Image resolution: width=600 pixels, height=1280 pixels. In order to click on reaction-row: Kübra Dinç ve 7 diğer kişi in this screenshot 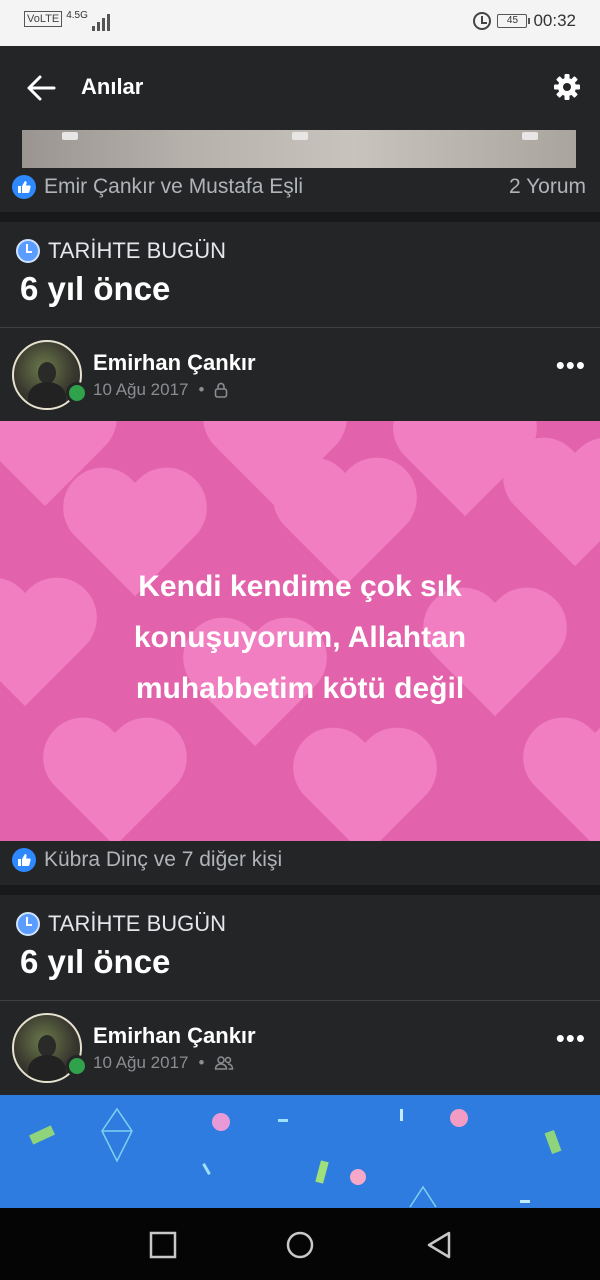, I will do `click(300, 860)`.